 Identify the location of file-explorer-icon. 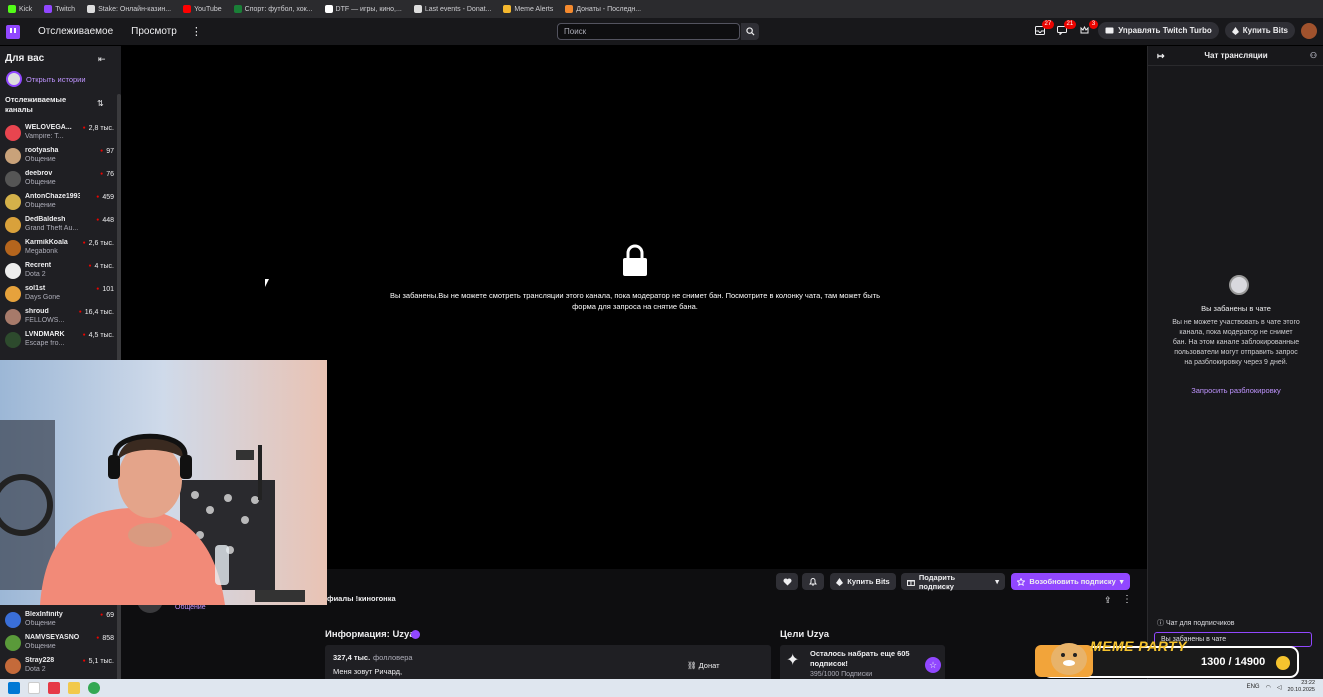
(74, 688).